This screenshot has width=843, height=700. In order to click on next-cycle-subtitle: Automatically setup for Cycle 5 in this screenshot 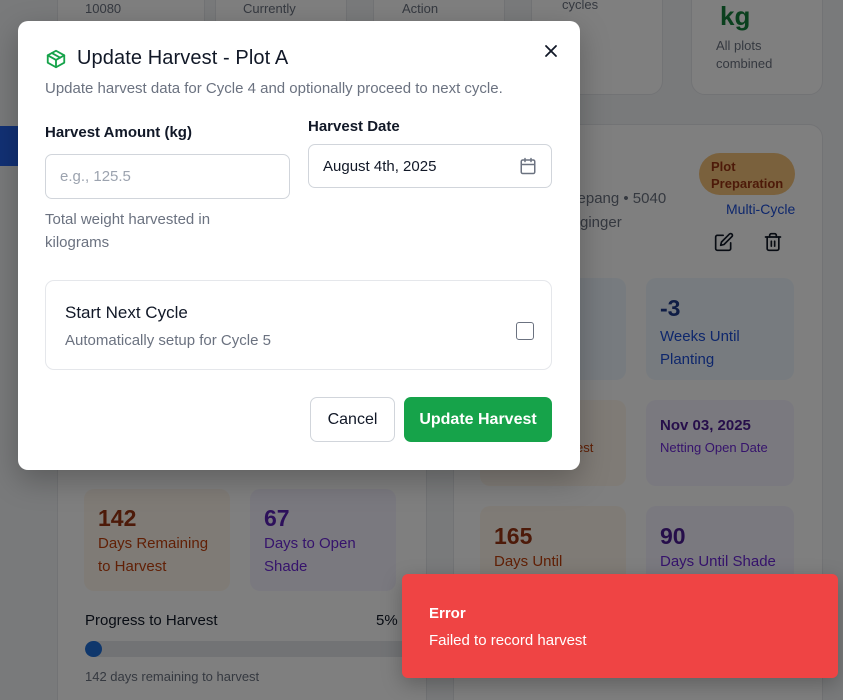, I will do `click(168, 340)`.